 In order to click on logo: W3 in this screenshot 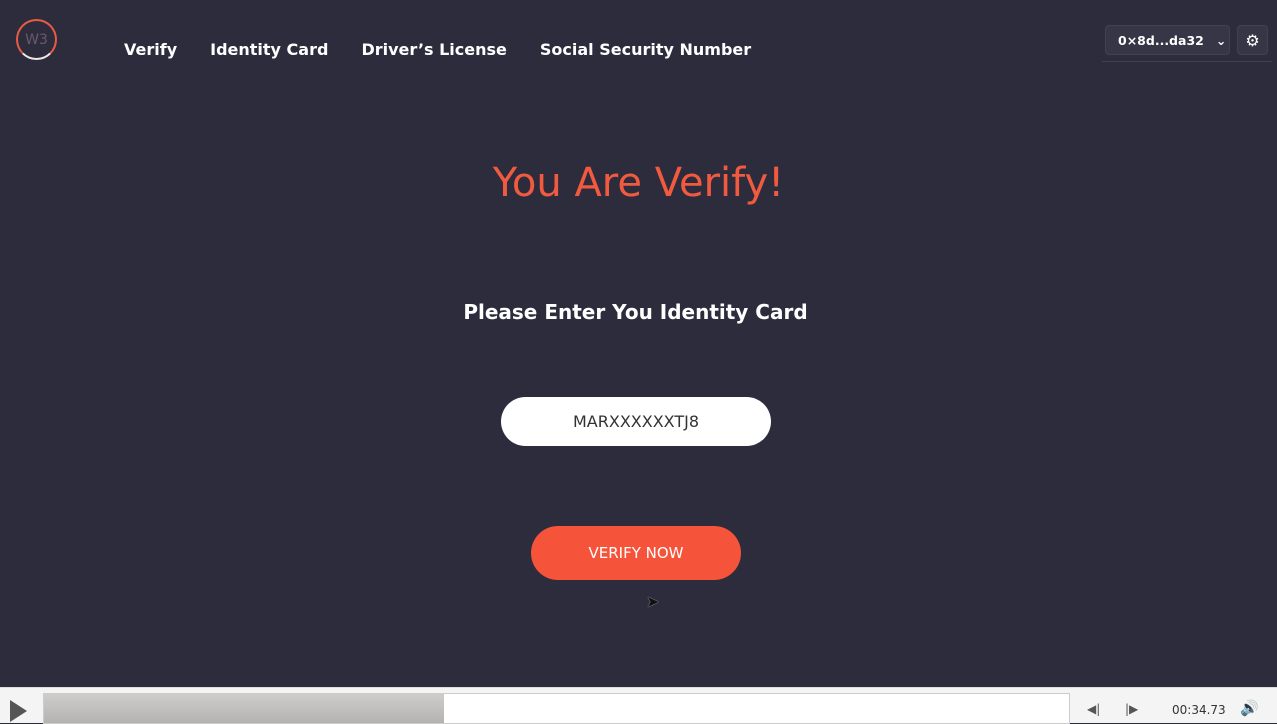, I will do `click(36, 39)`.